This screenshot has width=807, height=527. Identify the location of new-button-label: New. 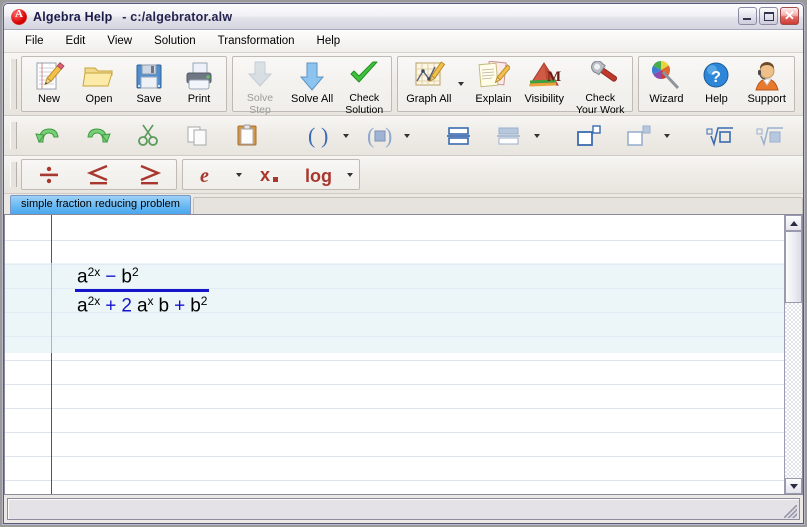
(48, 99).